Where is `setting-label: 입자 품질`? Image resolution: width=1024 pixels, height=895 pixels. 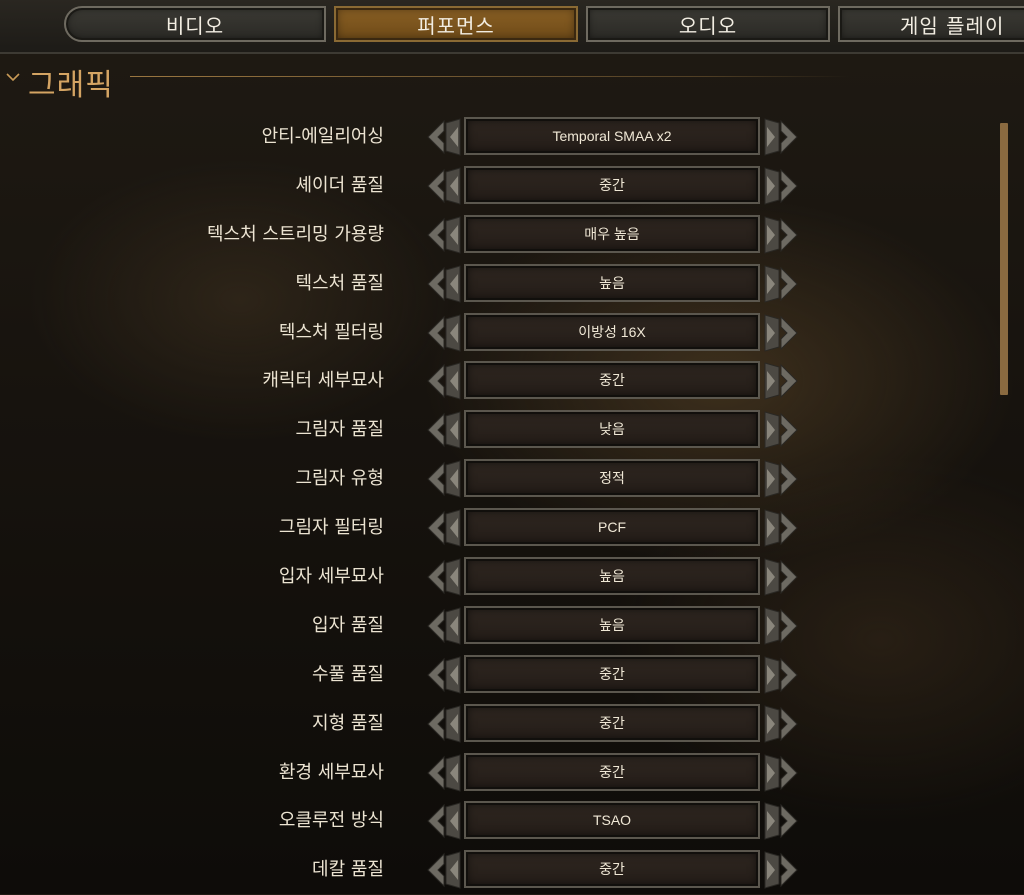 setting-label: 입자 품질 is located at coordinates (348, 625).